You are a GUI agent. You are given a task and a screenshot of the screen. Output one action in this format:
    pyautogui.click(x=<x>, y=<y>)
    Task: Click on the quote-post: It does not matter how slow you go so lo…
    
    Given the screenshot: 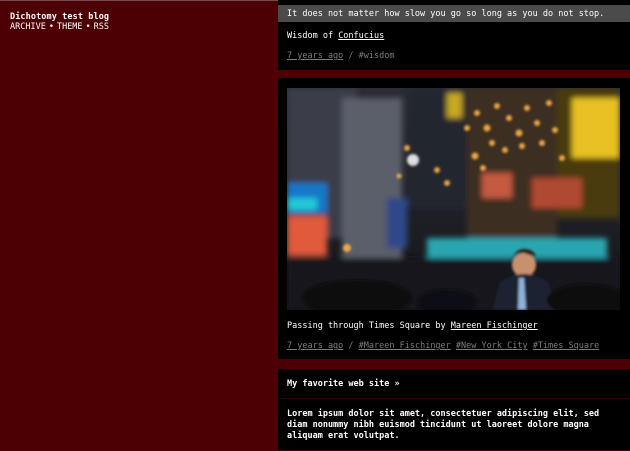 What is the action you would take?
    pyautogui.click(x=454, y=35)
    